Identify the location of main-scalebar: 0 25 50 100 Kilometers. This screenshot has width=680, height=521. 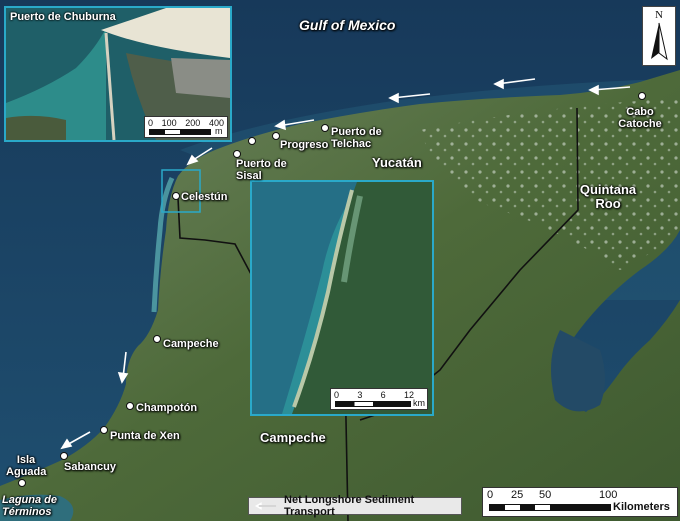
(580, 502).